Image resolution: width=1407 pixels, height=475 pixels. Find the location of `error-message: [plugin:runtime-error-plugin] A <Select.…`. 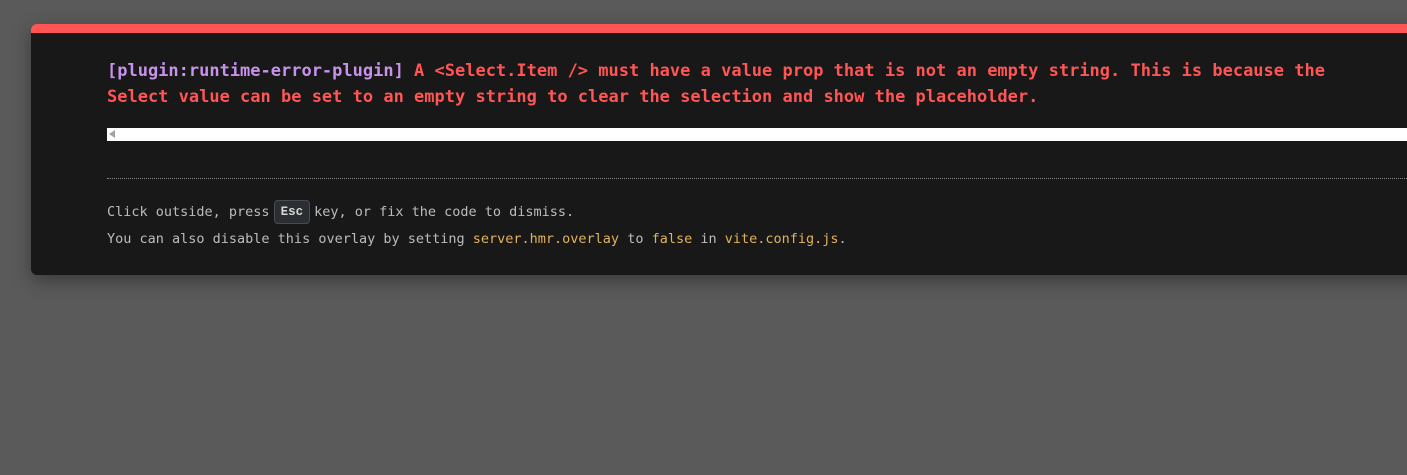

error-message: [plugin:runtime-error-plugin] A <Select.… is located at coordinates (757, 84).